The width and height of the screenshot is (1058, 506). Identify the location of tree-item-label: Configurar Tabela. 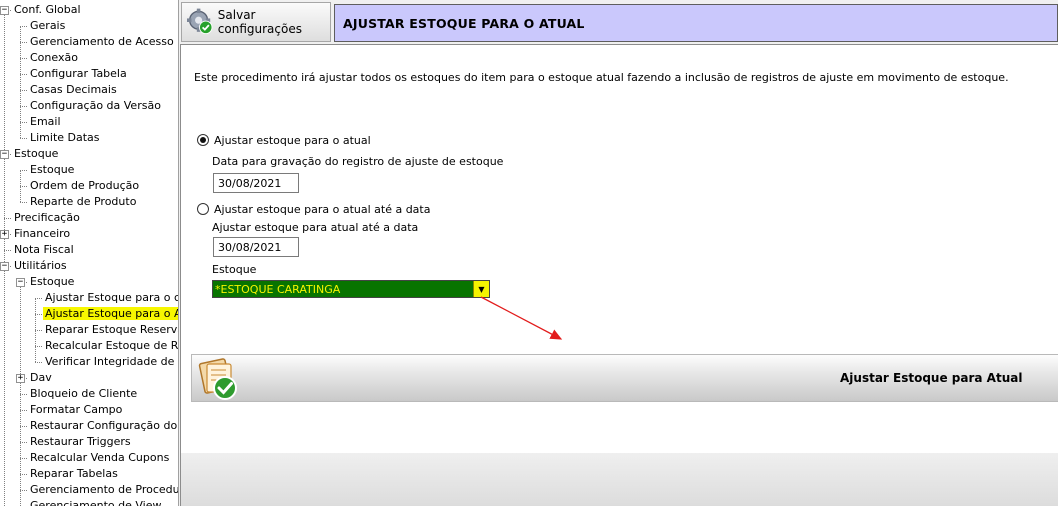
(78, 73).